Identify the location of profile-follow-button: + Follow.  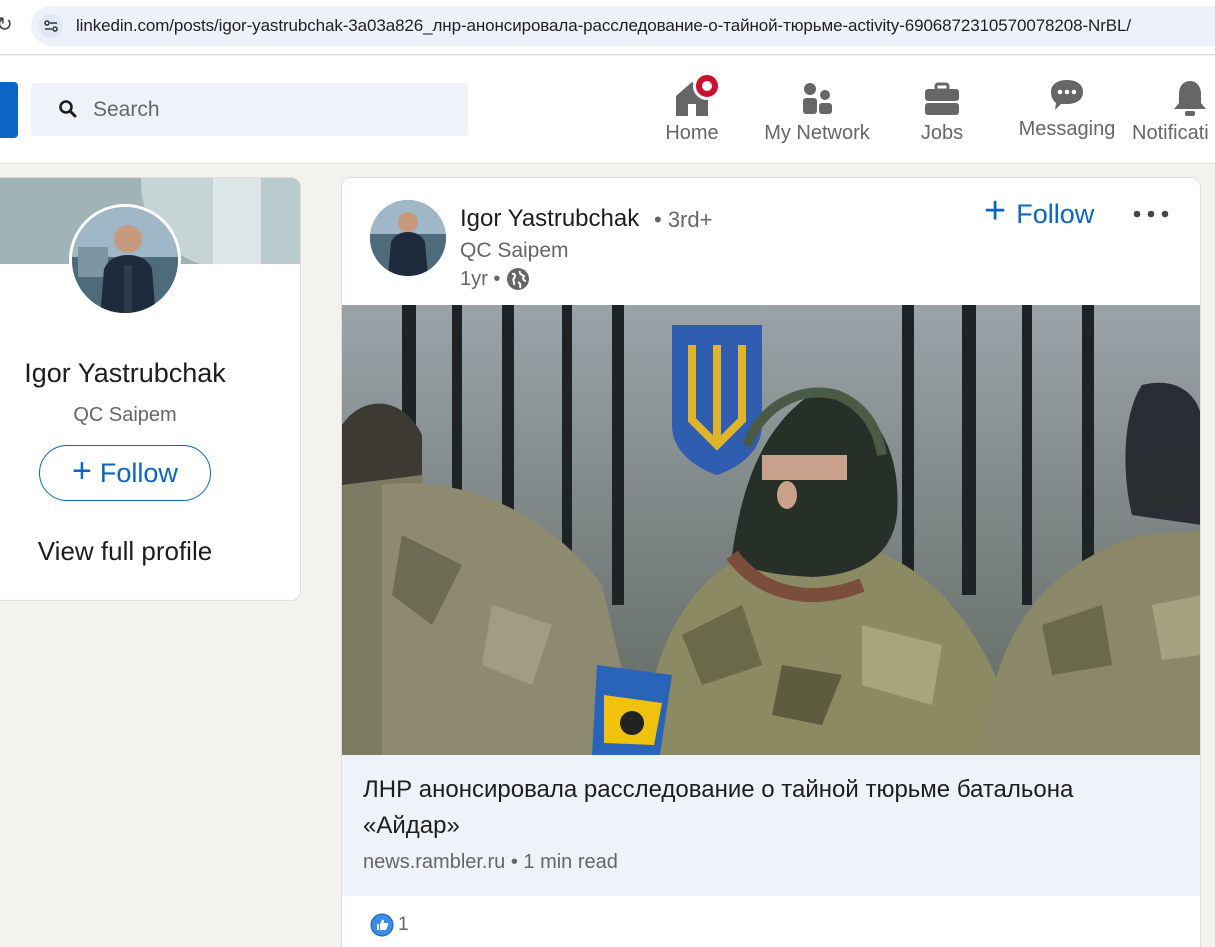
(125, 473).